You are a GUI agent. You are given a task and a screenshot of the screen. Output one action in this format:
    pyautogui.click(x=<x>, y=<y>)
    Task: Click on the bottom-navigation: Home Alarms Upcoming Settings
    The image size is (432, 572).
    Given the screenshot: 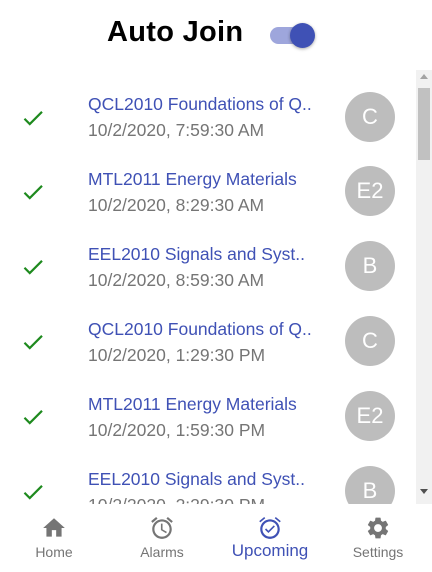 What is the action you would take?
    pyautogui.click(x=216, y=538)
    